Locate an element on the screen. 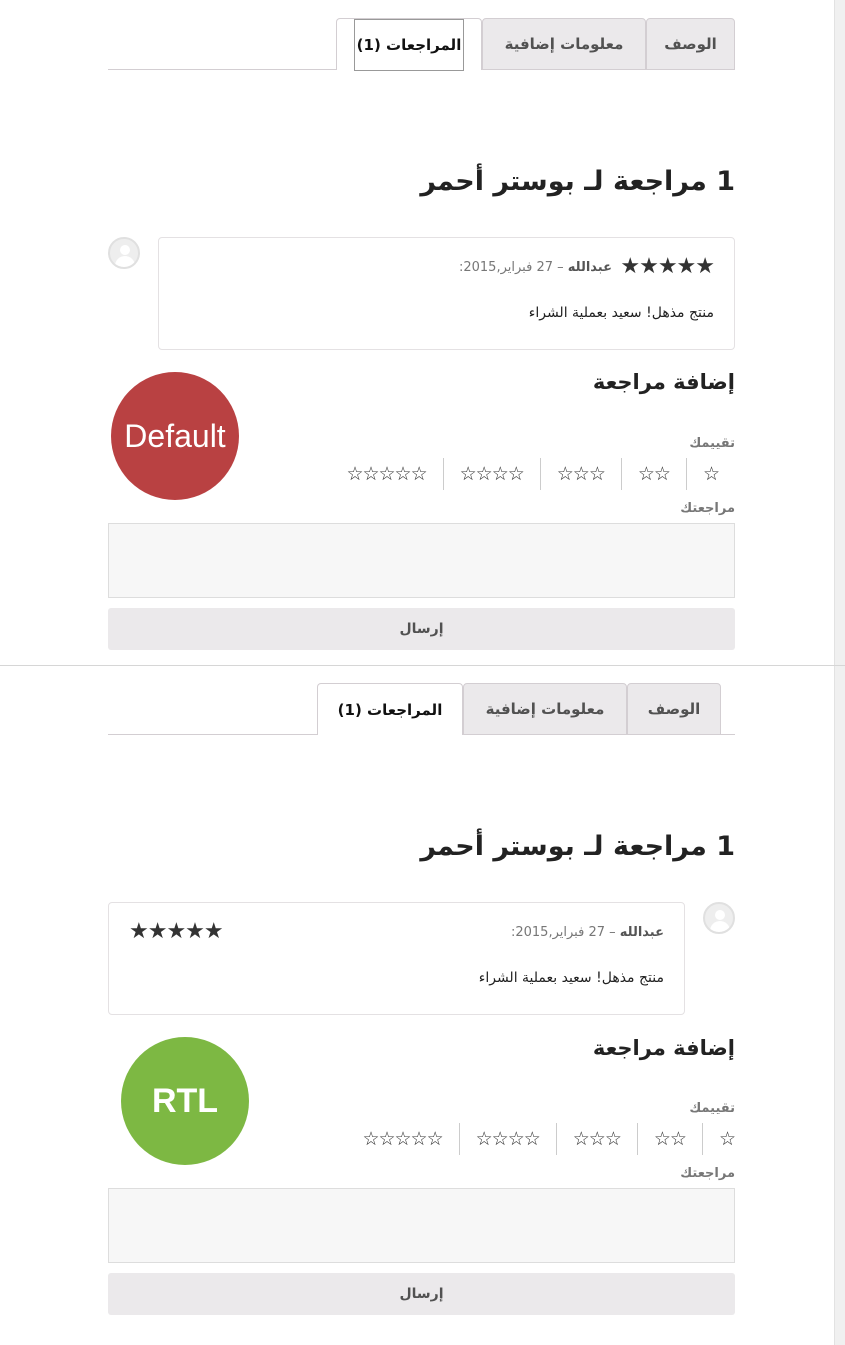 The width and height of the screenshot is (845, 1345). tab-reviews-focus: المراجعات (1) is located at coordinates (409, 44).